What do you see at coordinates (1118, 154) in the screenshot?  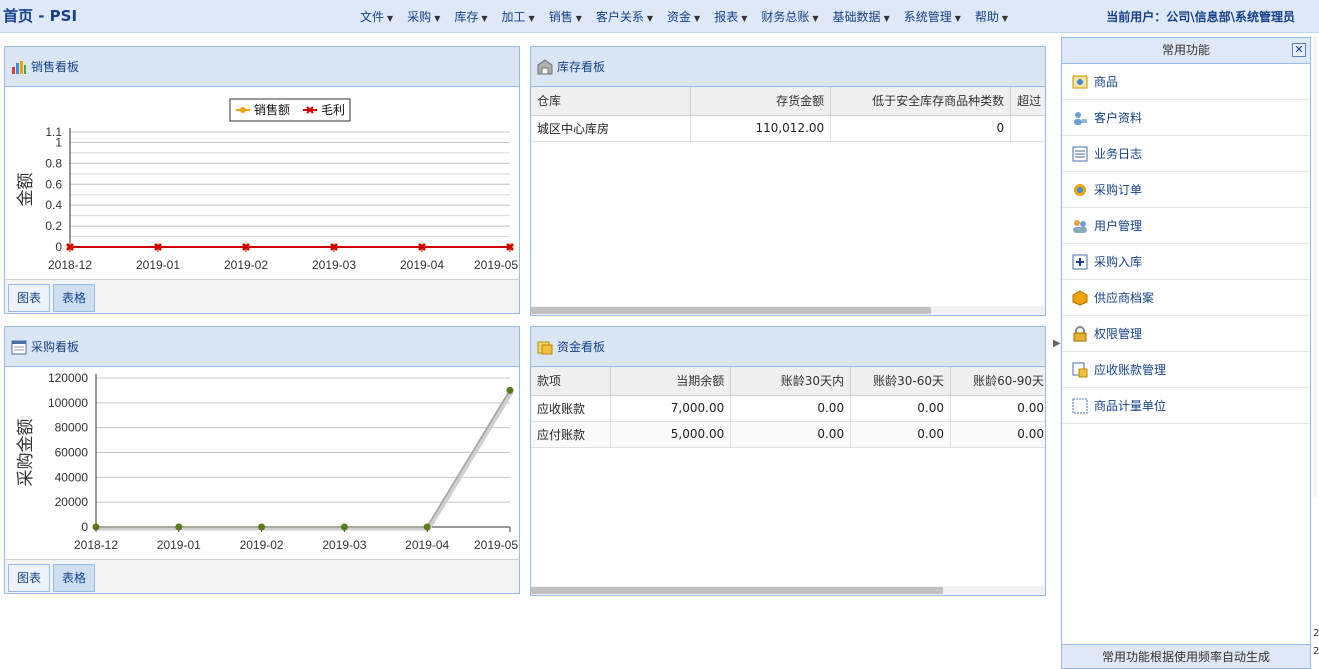 I see `favorite-label: 业务日志` at bounding box center [1118, 154].